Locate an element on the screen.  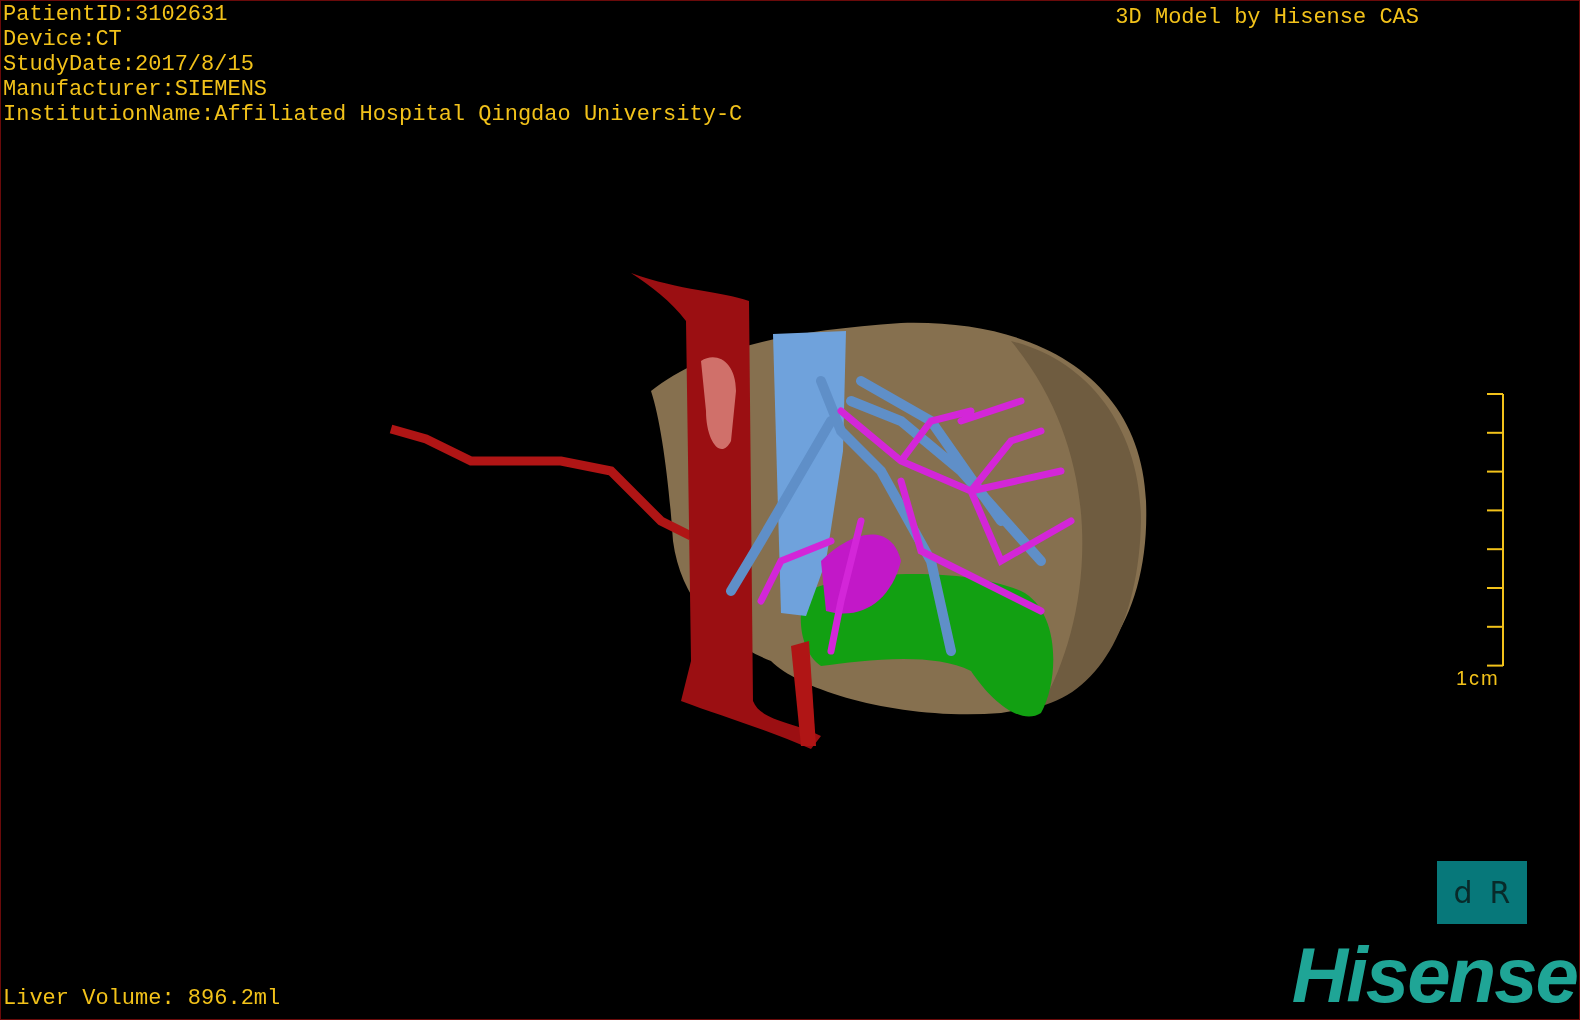
patient-info-text: InstitutionName:Affiliated Hospital Qingdao University-C is located at coordinates (373, 114).